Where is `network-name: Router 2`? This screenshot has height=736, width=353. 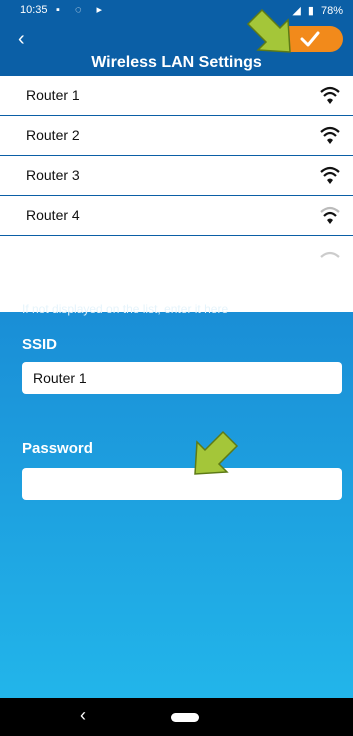 network-name: Router 2 is located at coordinates (53, 135).